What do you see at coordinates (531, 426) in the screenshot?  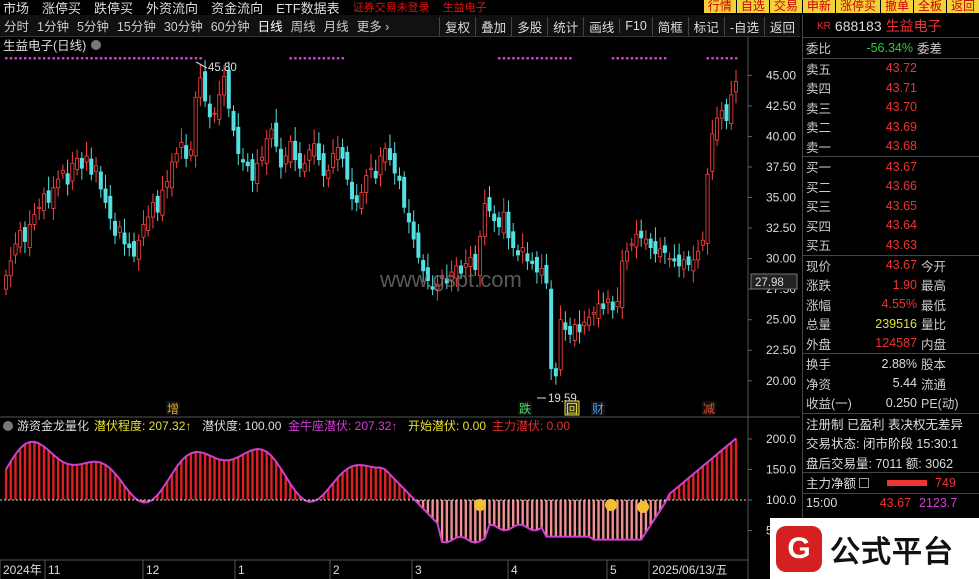 I see `indicator-value-main: 主力潜伏: 0.00` at bounding box center [531, 426].